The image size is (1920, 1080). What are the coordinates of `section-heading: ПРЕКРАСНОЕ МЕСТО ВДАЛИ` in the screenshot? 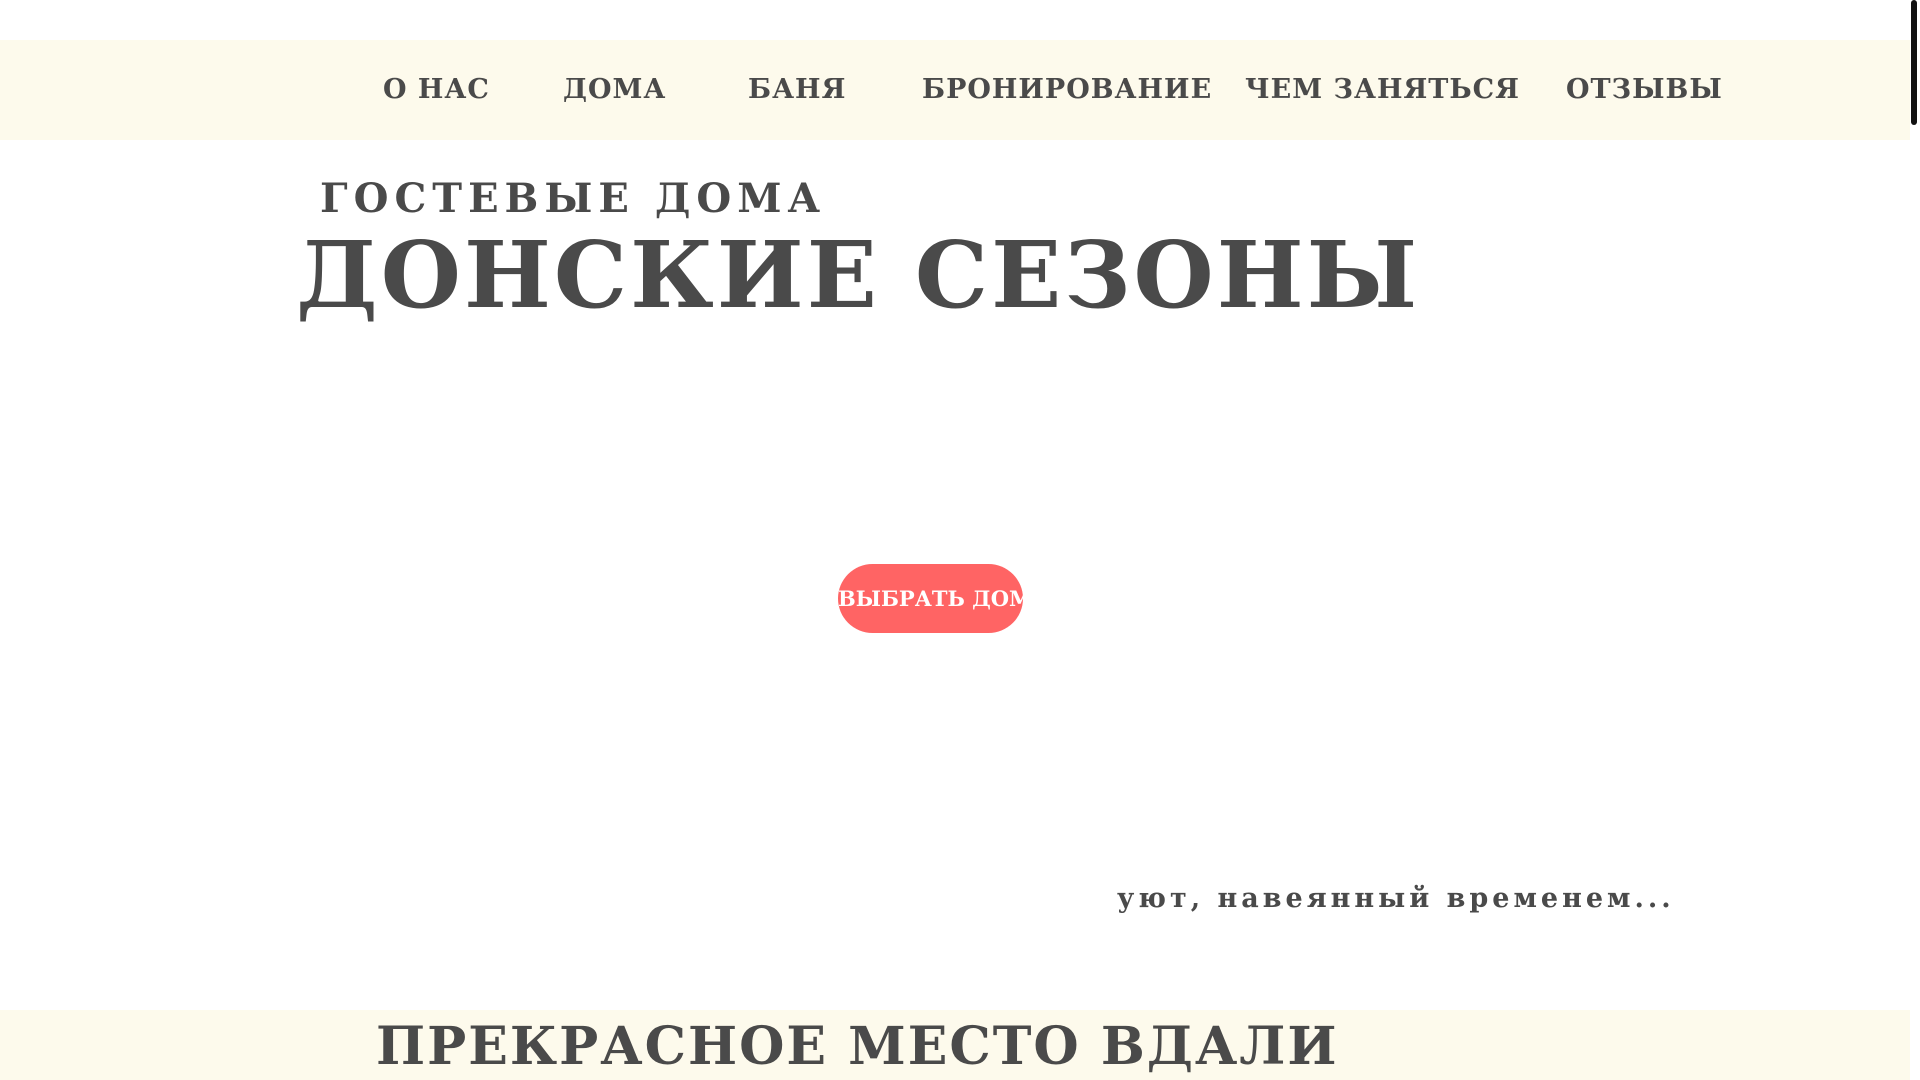 It's located at (857, 1046).